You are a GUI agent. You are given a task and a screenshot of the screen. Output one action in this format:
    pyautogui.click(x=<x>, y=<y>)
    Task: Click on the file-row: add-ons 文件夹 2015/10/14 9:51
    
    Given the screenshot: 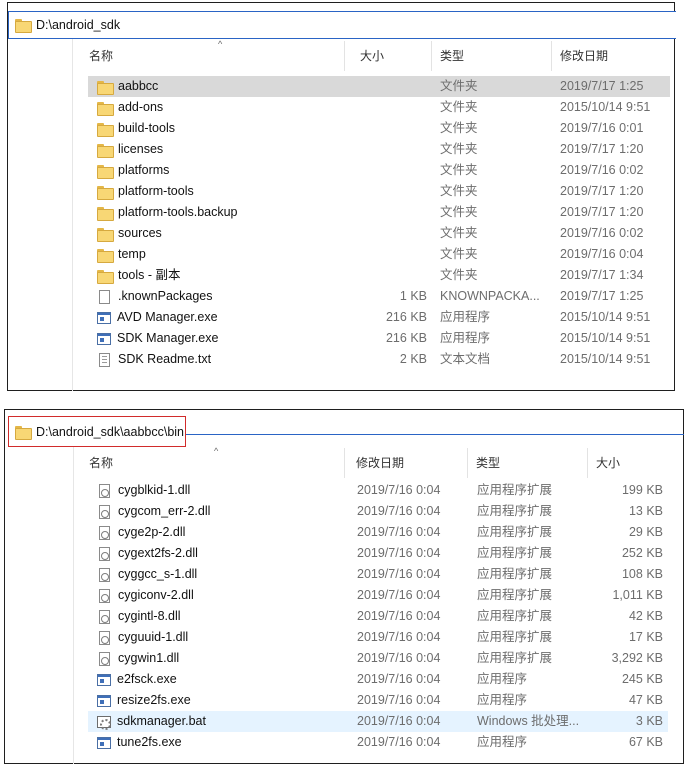 What is the action you would take?
    pyautogui.click(x=379, y=107)
    